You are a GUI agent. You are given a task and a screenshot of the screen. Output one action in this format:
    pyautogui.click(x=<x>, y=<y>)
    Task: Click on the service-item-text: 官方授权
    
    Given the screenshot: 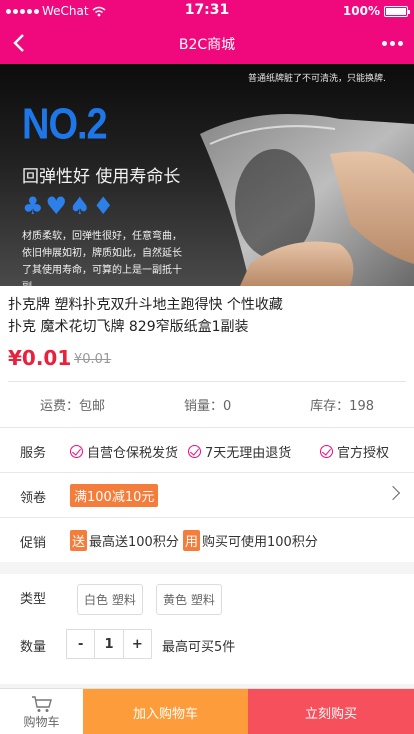 What is the action you would take?
    pyautogui.click(x=363, y=453)
    